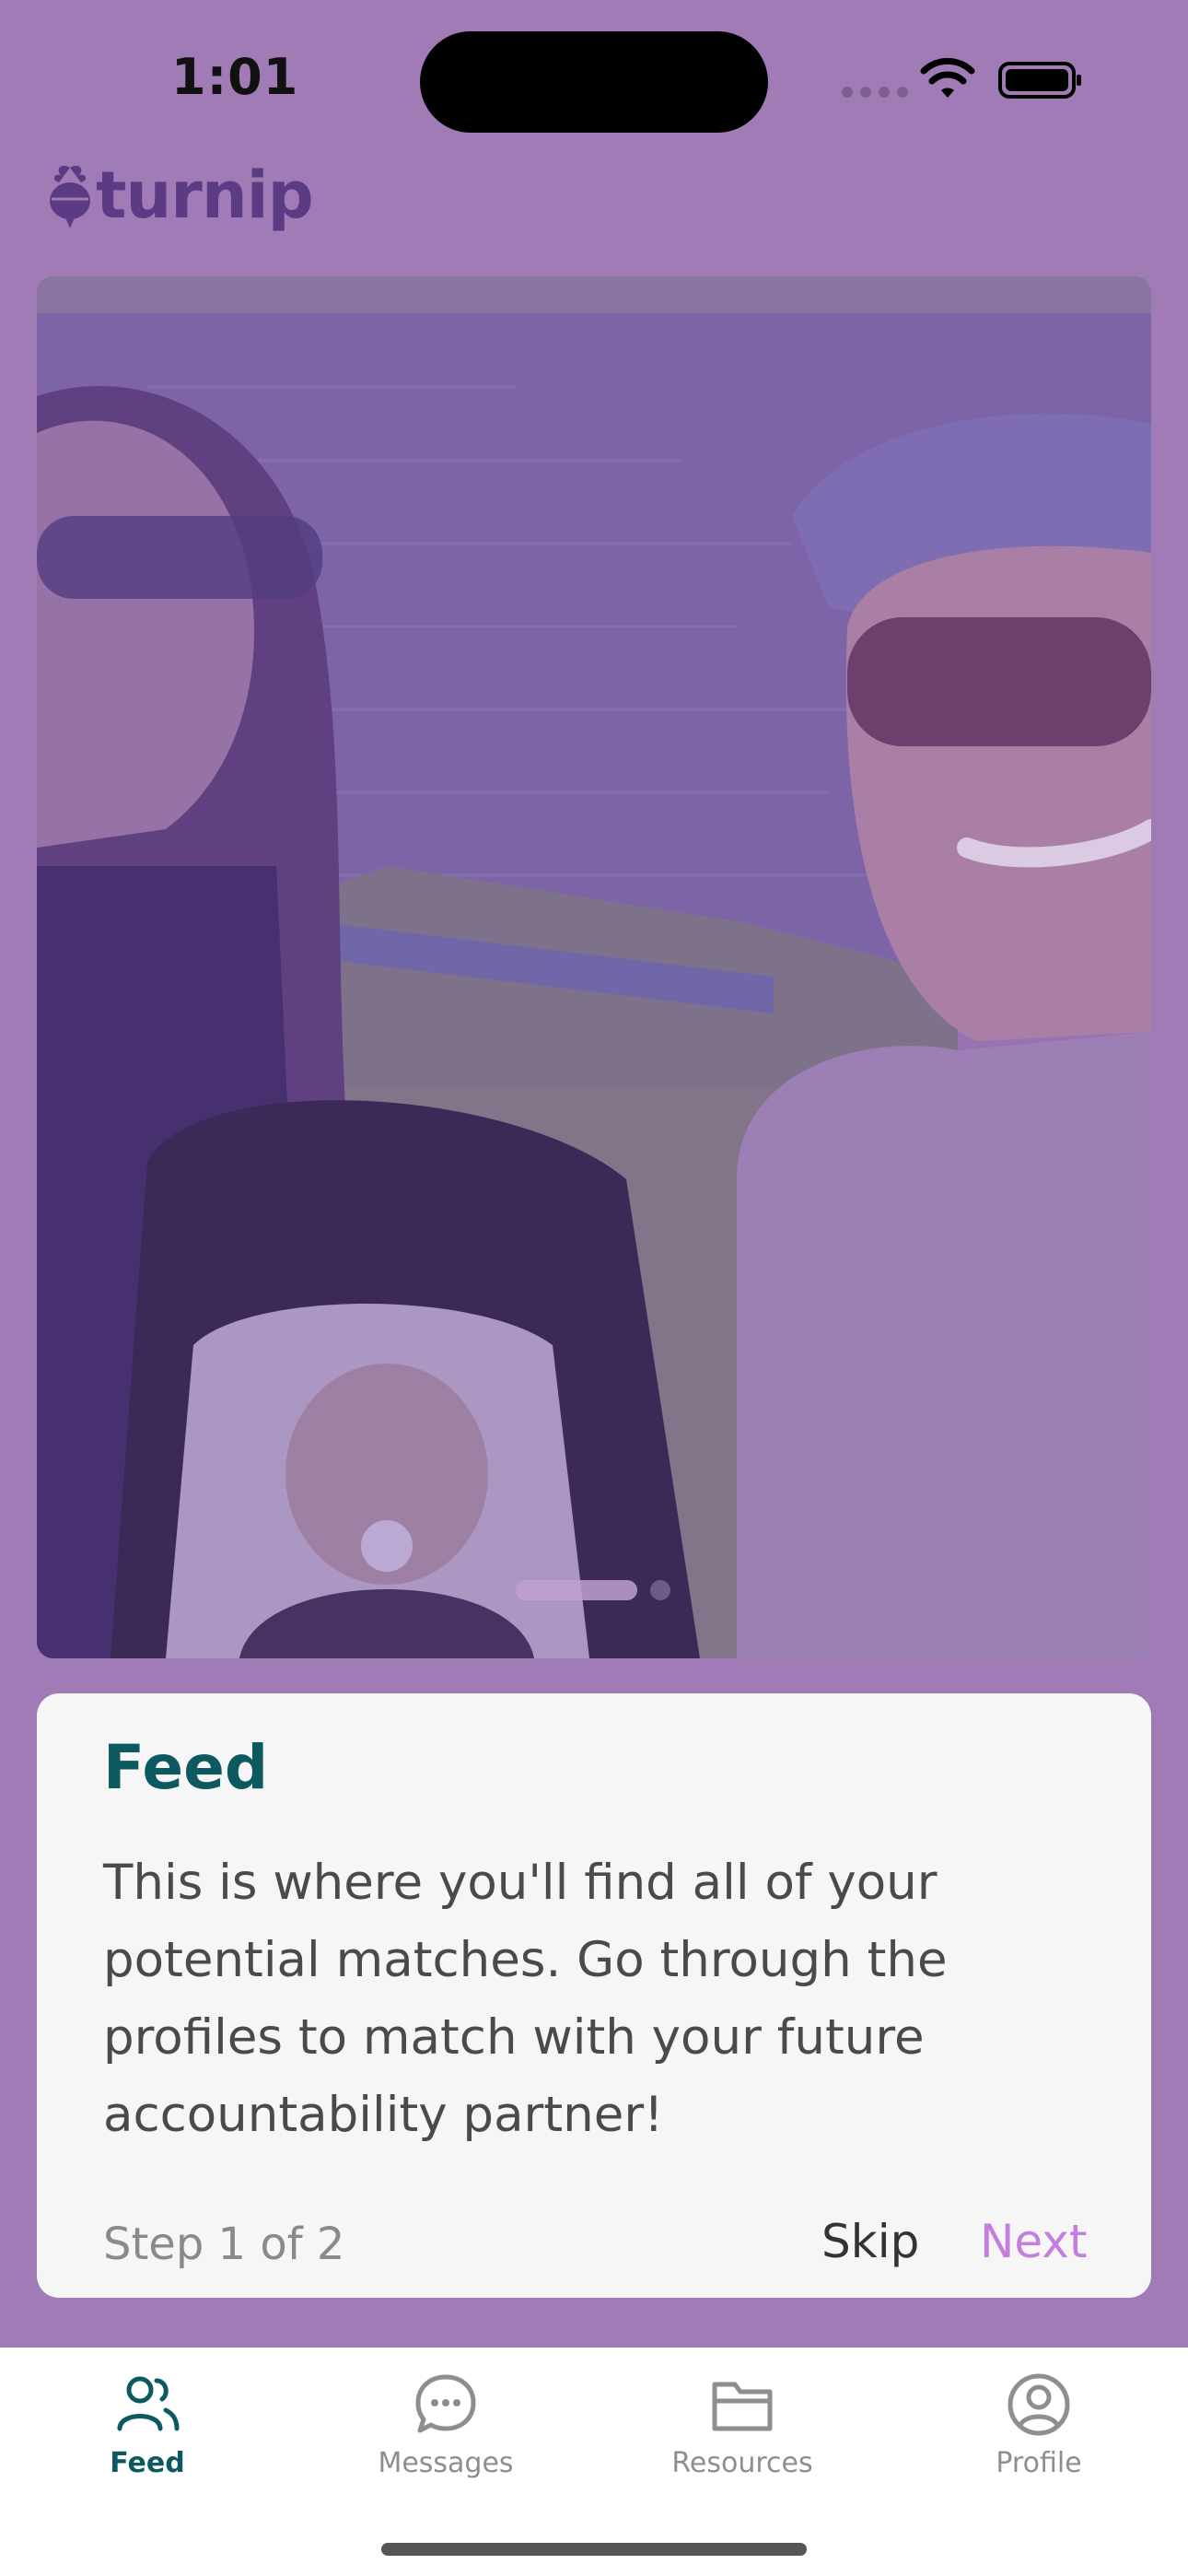 The width and height of the screenshot is (1188, 2576). I want to click on skip-button: Skip, so click(870, 2241).